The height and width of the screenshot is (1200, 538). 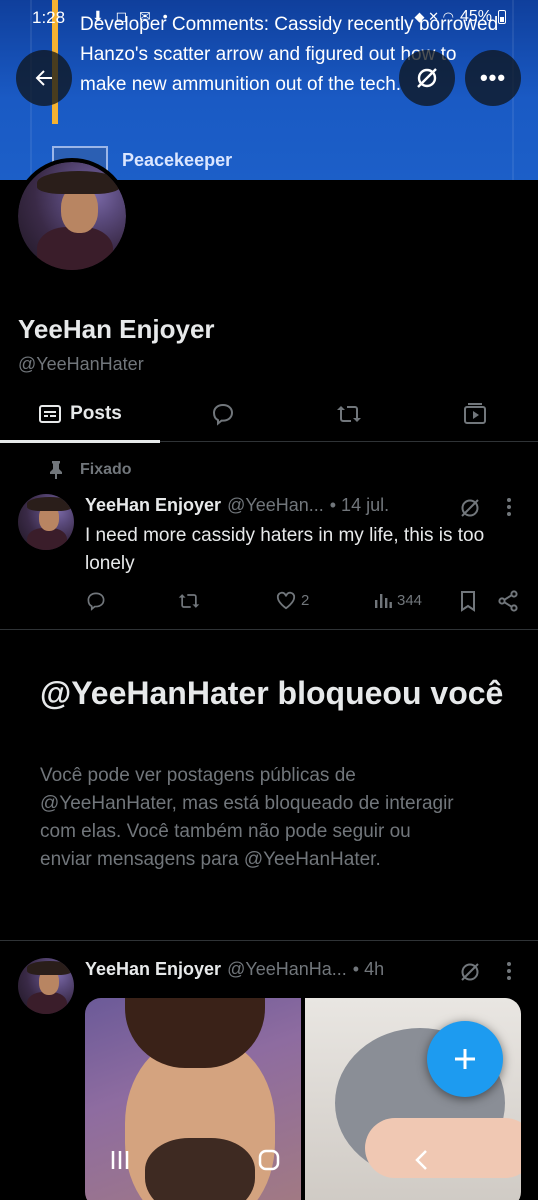 I want to click on grok-button, so click(x=427, y=78).